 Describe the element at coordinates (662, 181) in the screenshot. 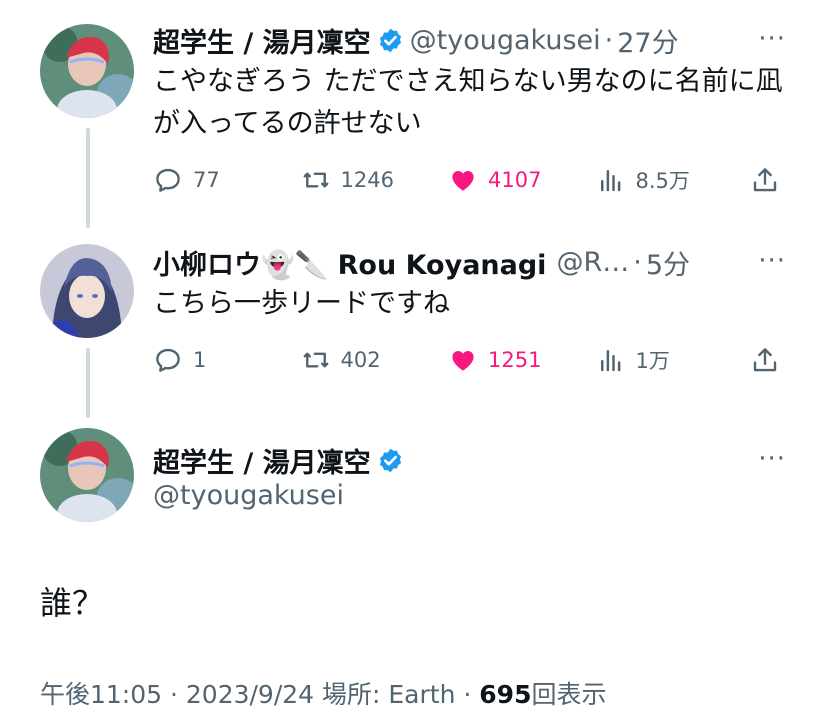

I see `views-count: 8.5万` at that location.